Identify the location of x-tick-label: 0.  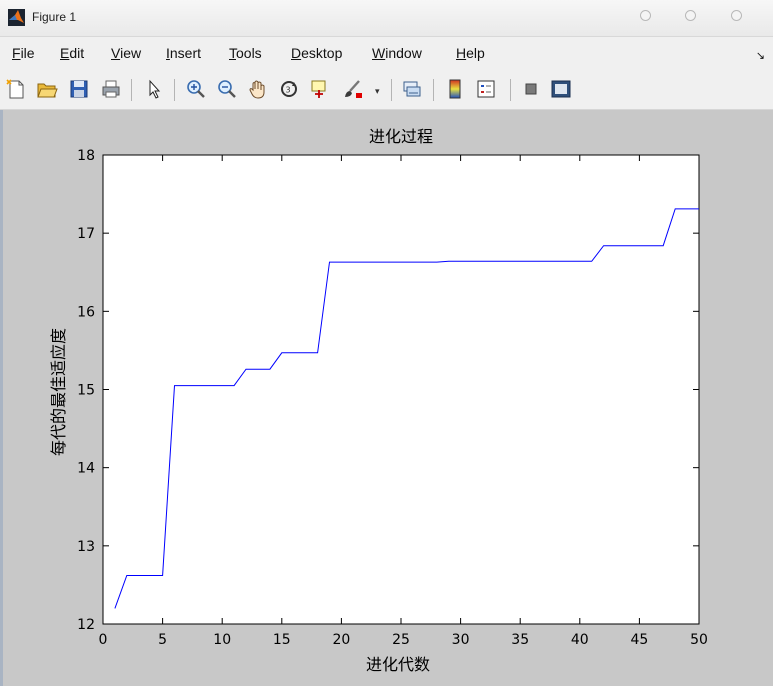
(103, 640).